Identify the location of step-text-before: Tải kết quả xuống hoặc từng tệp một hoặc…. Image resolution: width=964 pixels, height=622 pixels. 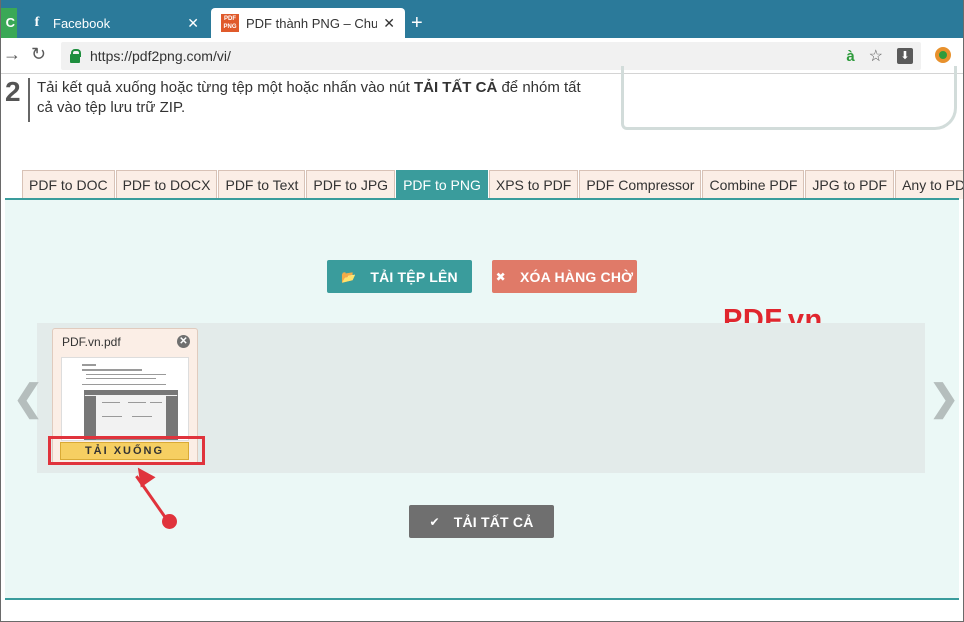
(225, 87).